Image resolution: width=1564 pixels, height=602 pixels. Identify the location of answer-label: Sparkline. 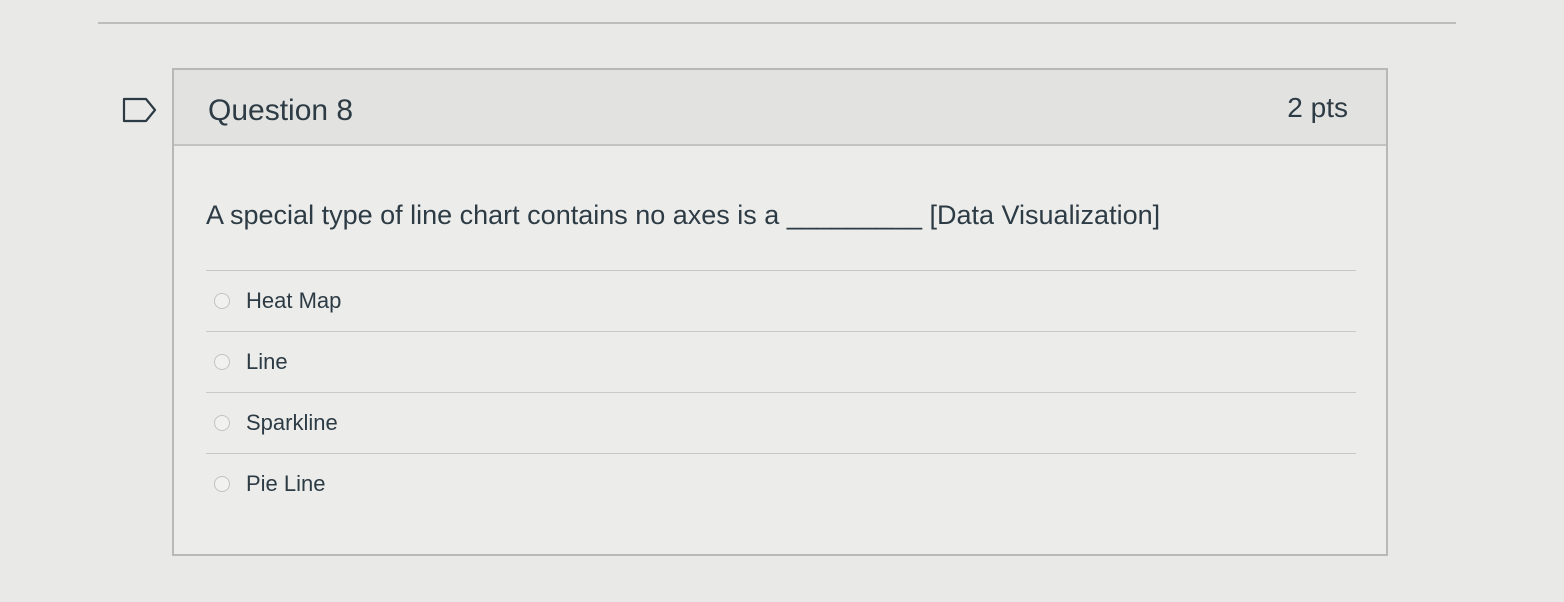
(292, 422).